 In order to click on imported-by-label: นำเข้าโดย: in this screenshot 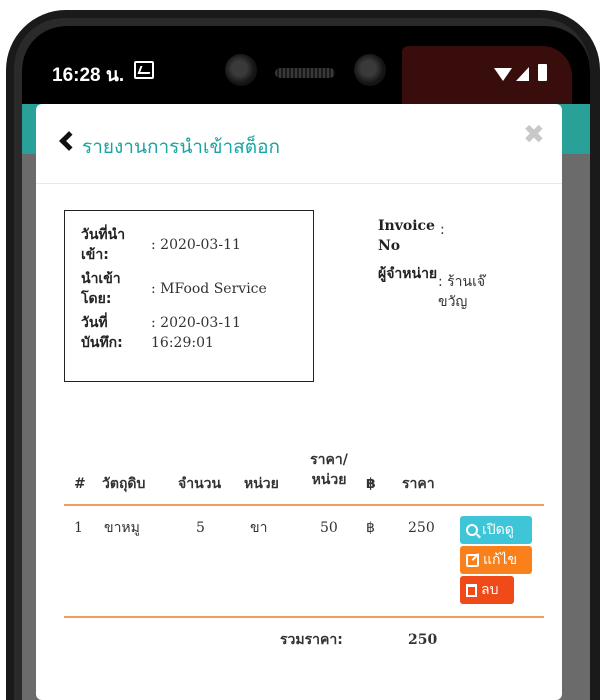, I will do `click(101, 289)`.